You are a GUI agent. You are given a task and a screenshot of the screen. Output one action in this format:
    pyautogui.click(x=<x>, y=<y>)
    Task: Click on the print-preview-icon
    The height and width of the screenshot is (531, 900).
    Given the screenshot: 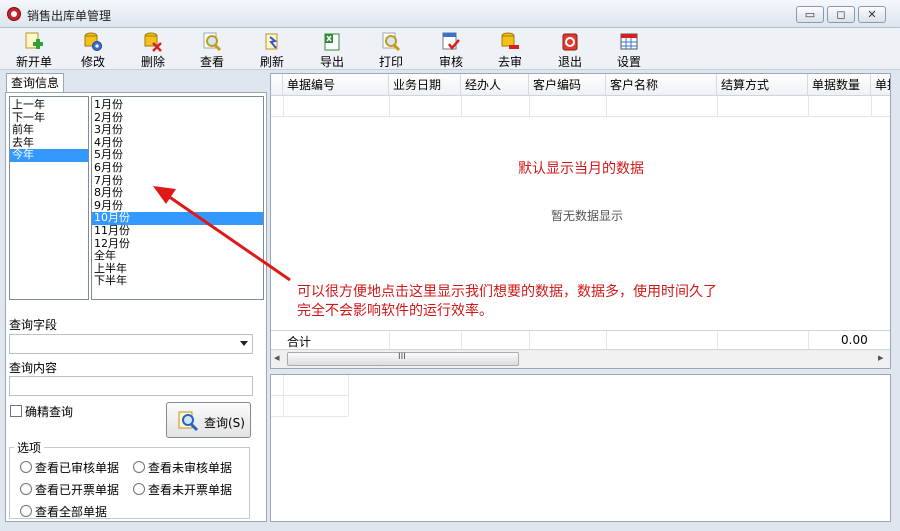 What is the action you would take?
    pyautogui.click(x=391, y=42)
    